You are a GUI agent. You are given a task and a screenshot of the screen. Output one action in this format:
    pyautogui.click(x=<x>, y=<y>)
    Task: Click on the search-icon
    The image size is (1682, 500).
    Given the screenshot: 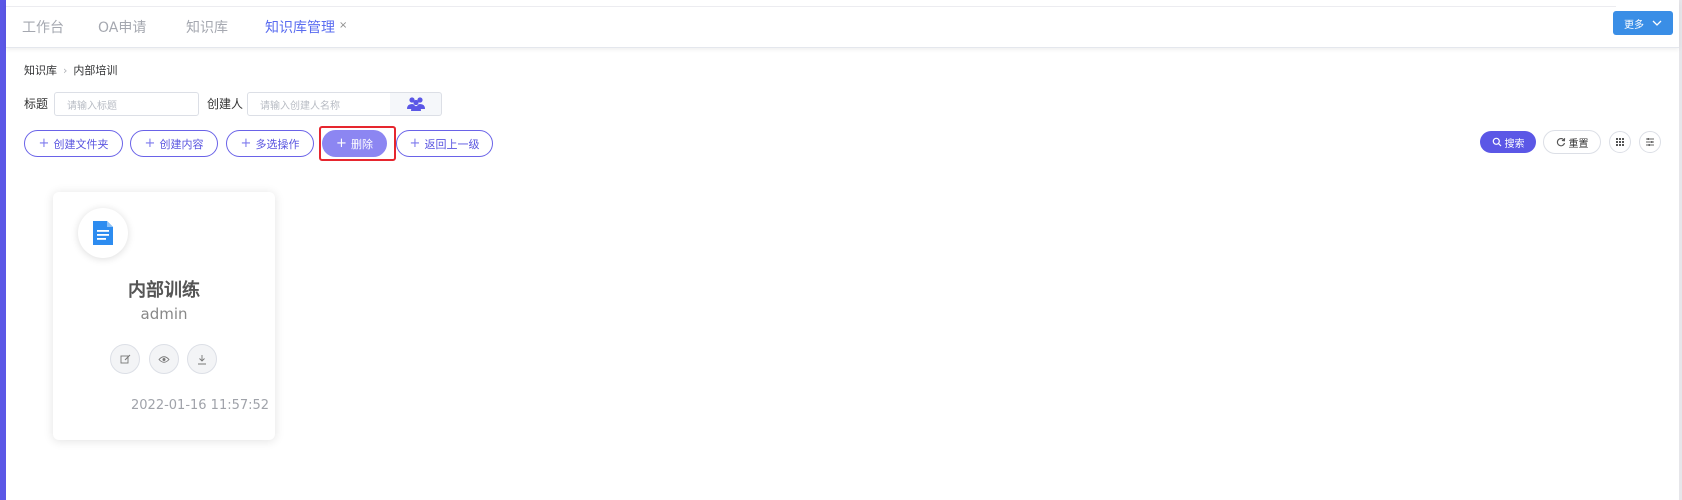 What is the action you would take?
    pyautogui.click(x=1496, y=142)
    